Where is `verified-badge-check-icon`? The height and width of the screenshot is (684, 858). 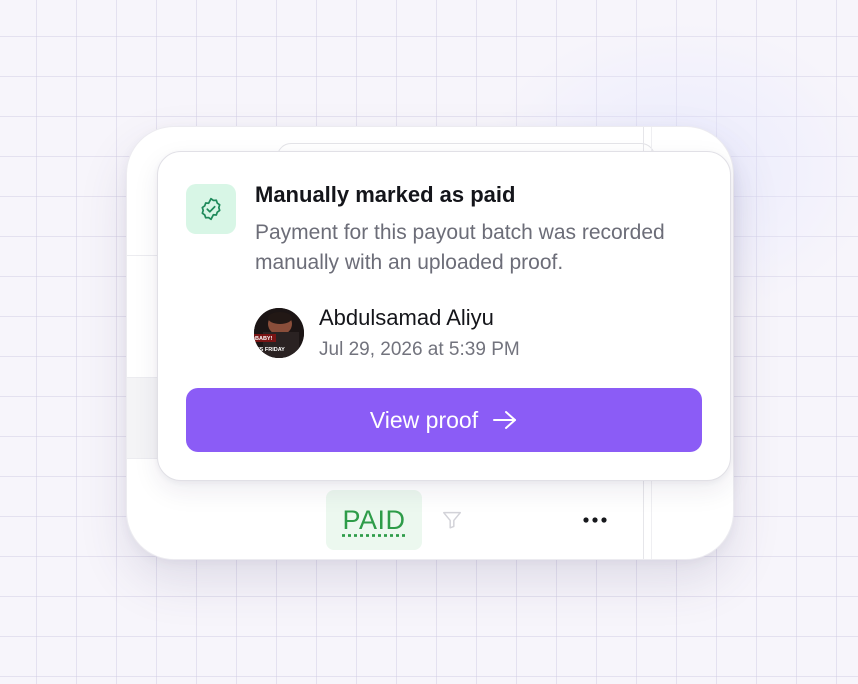
verified-badge-check-icon is located at coordinates (211, 209).